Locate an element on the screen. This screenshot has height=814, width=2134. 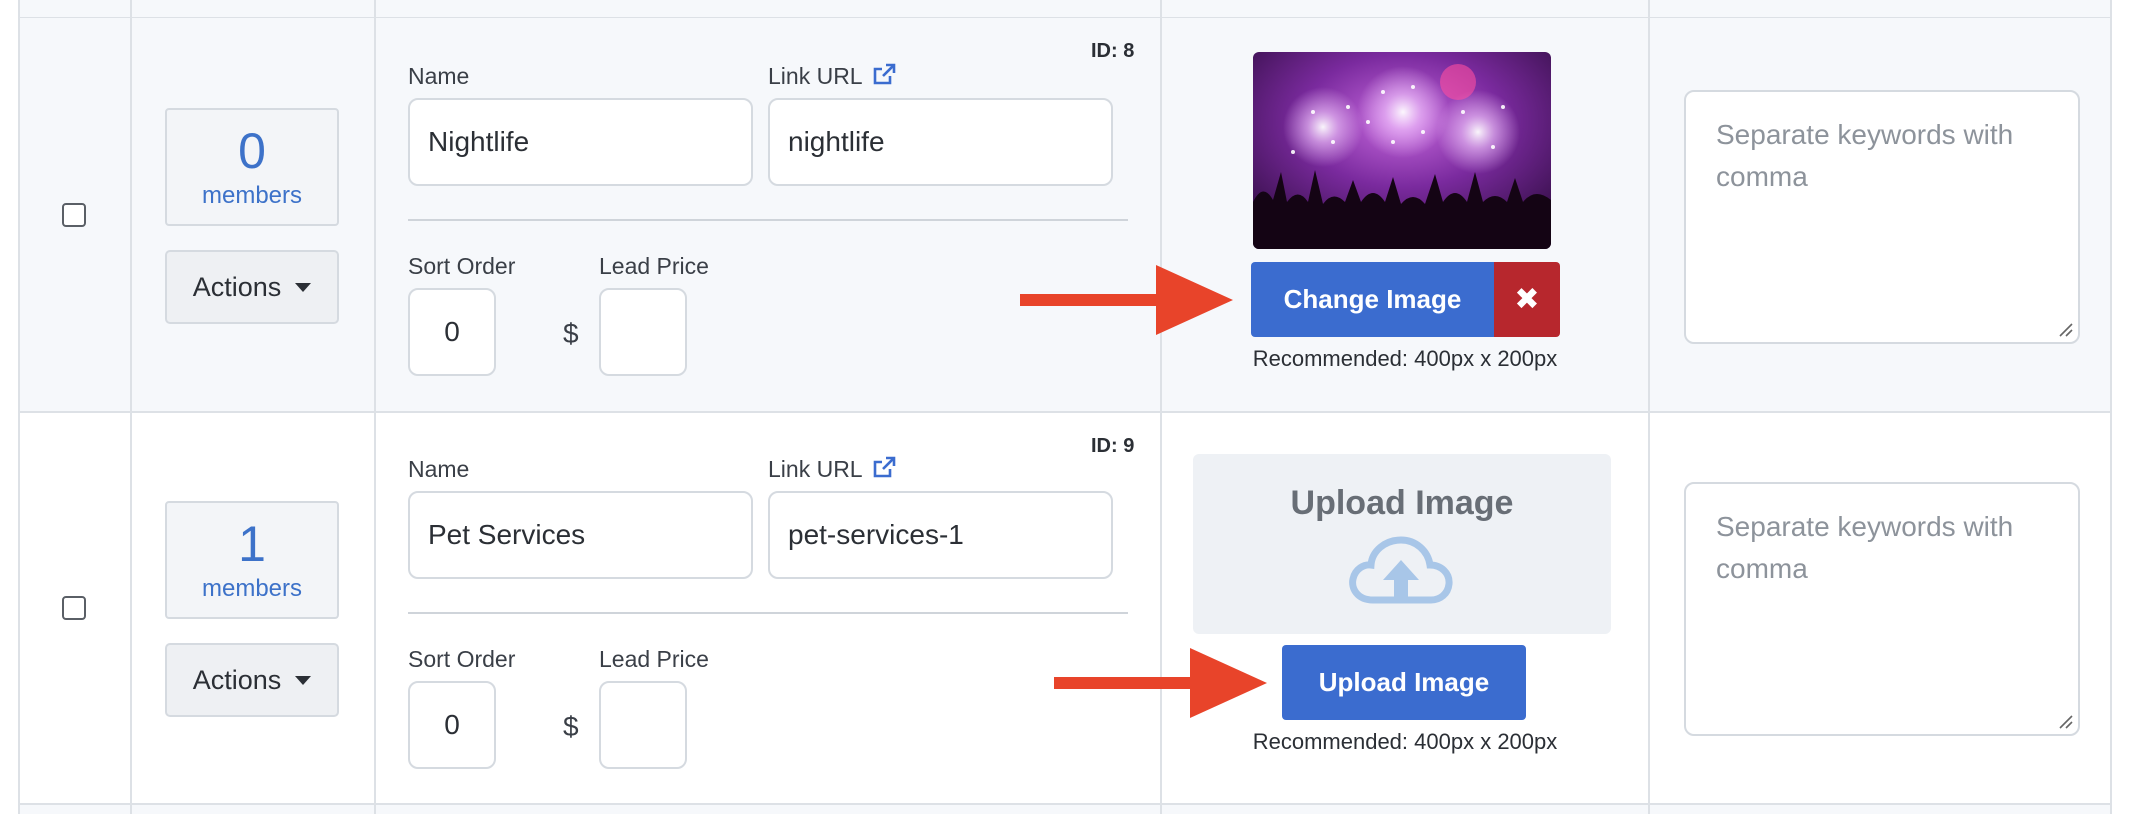
change-image-button: Change Image is located at coordinates (1372, 299).